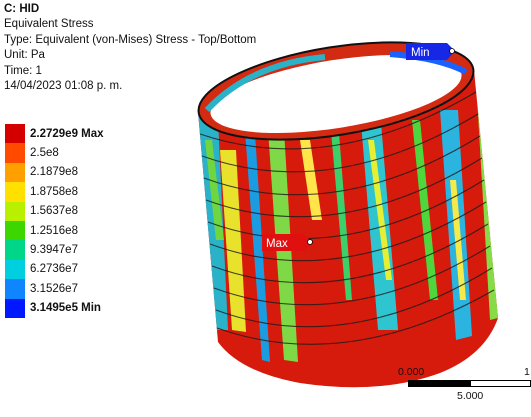 The height and width of the screenshot is (417, 531). I want to click on min-probe-label: Min, so click(420, 53).